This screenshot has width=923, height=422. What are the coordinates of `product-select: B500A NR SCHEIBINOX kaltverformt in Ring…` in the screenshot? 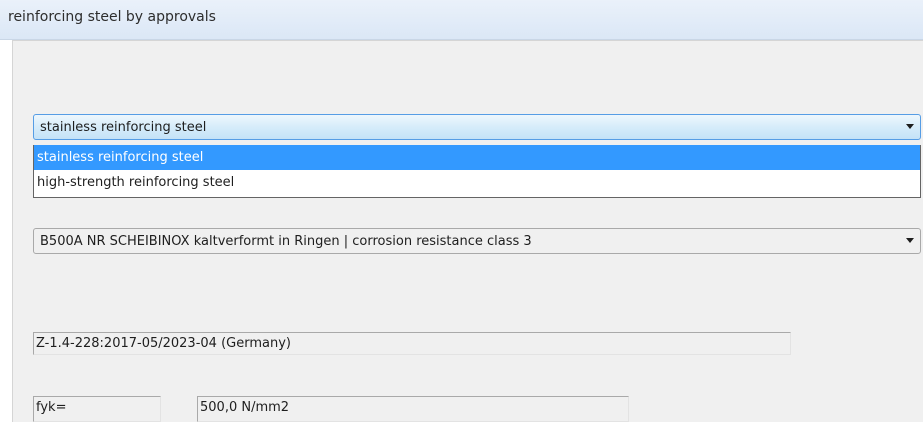 It's located at (477, 241).